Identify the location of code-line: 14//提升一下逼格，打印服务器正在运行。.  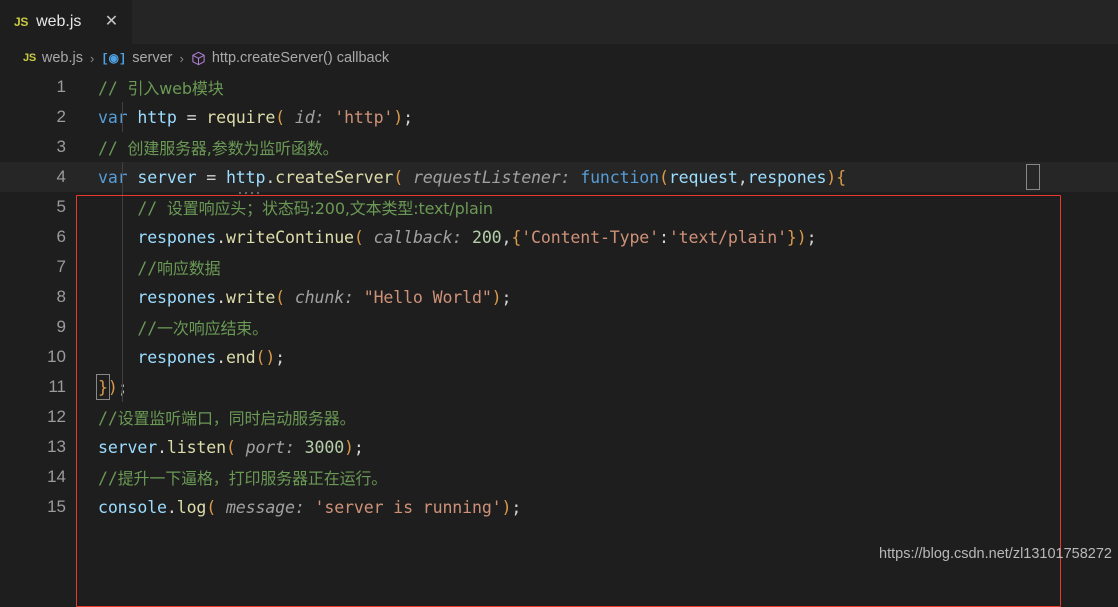
(559, 477).